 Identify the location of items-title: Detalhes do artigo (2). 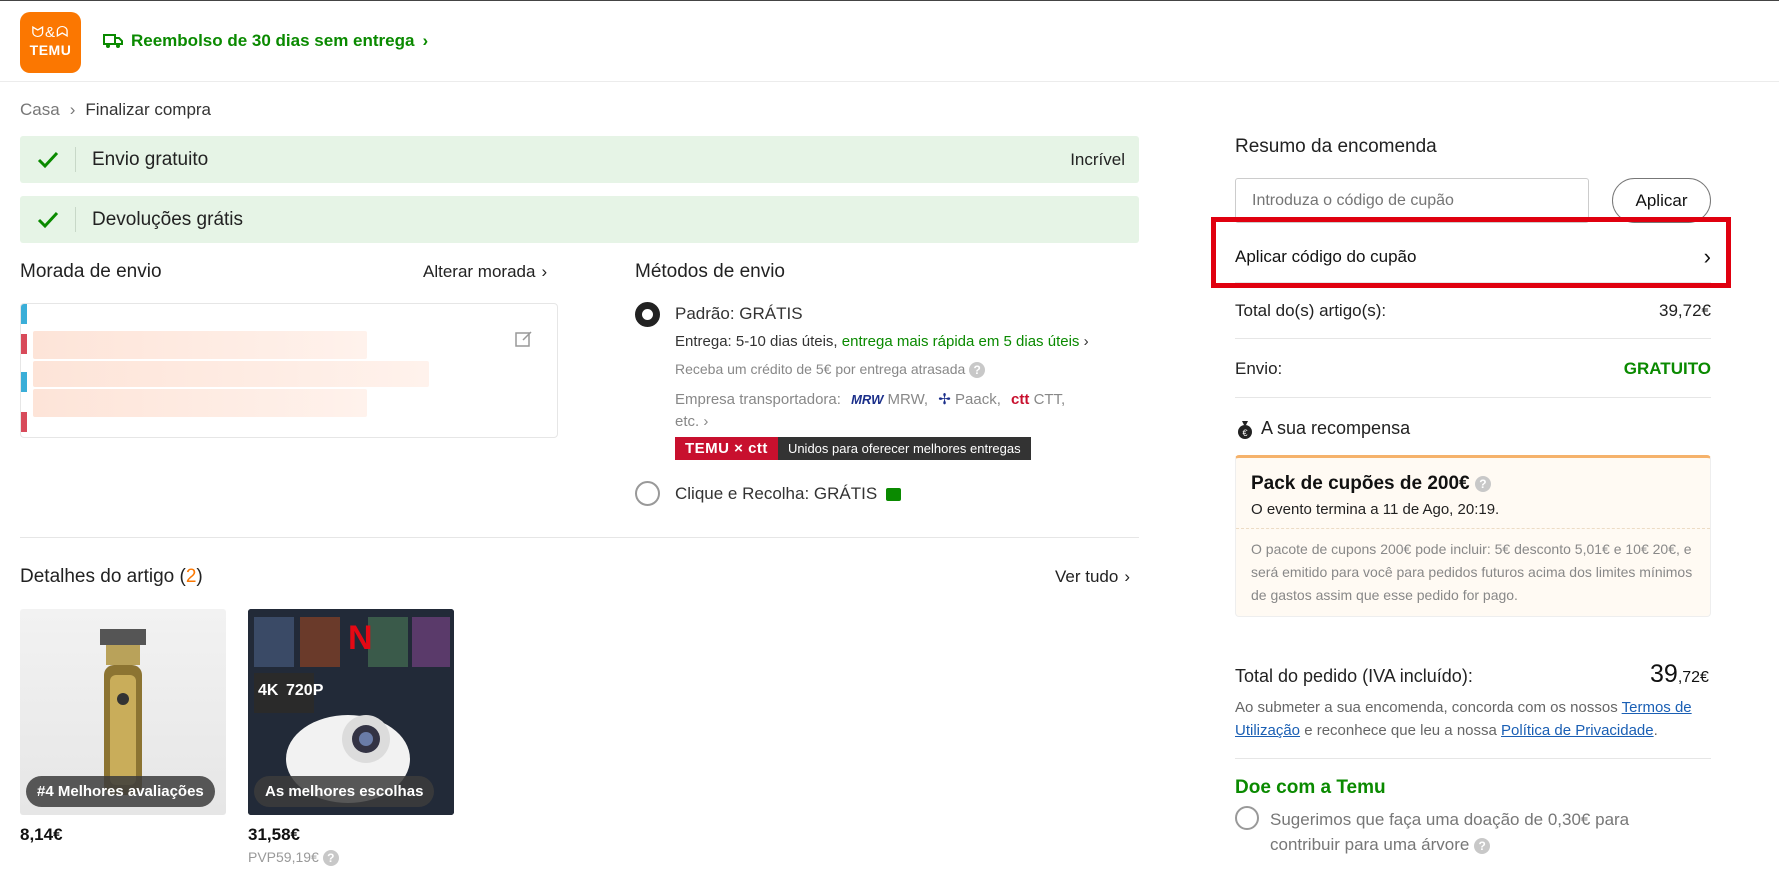
(111, 577).